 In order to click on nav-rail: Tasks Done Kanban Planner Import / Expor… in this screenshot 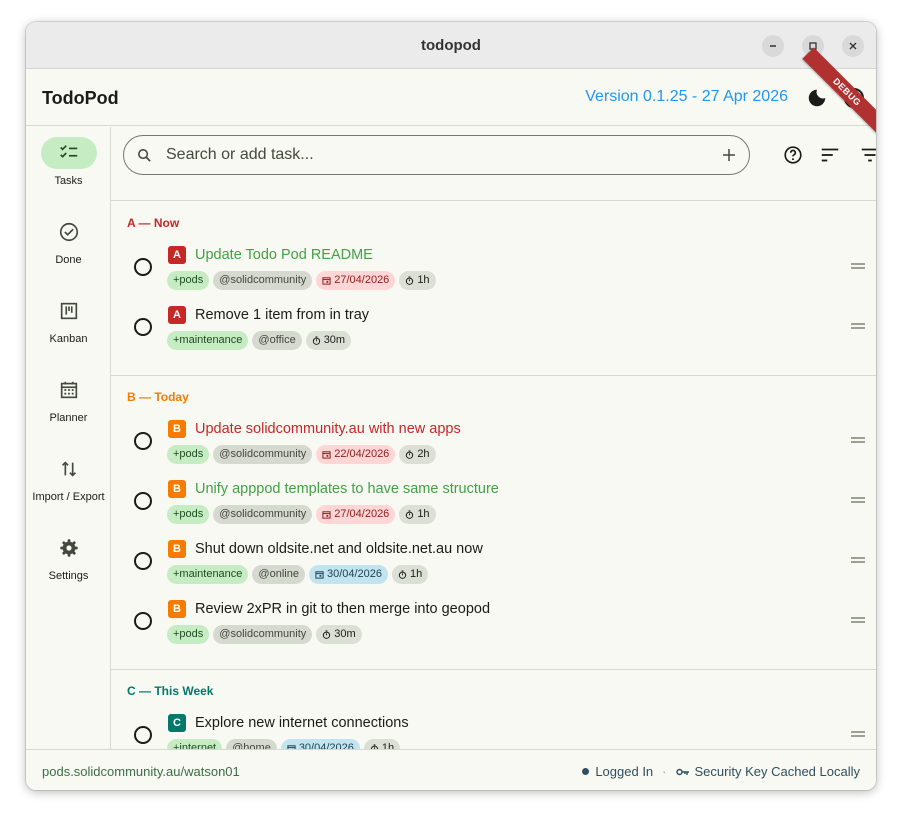, I will do `click(68, 438)`.